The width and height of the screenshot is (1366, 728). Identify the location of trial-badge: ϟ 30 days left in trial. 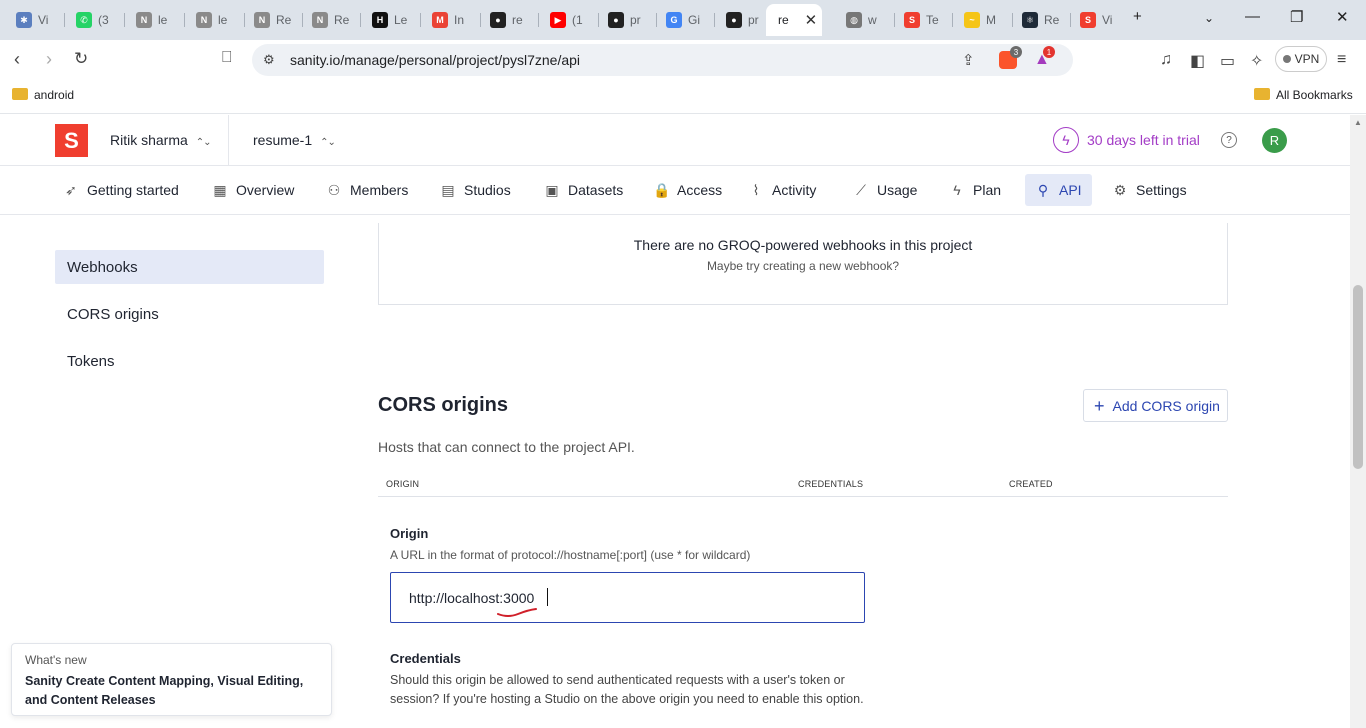
(1126, 140).